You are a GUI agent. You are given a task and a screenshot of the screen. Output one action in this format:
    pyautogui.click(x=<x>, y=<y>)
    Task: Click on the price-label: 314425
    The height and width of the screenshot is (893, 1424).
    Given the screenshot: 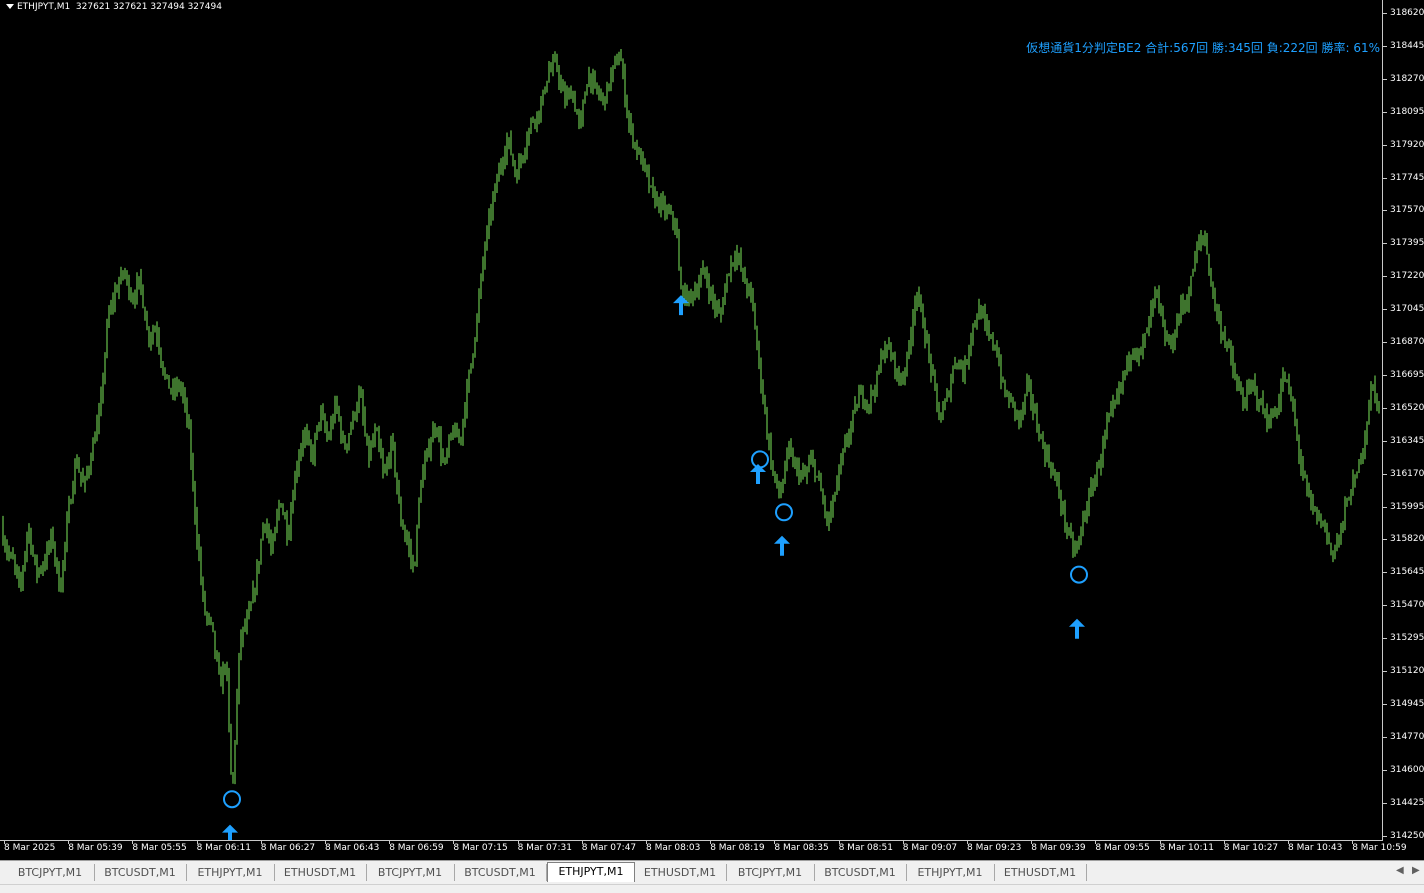 What is the action you would take?
    pyautogui.click(x=1407, y=802)
    